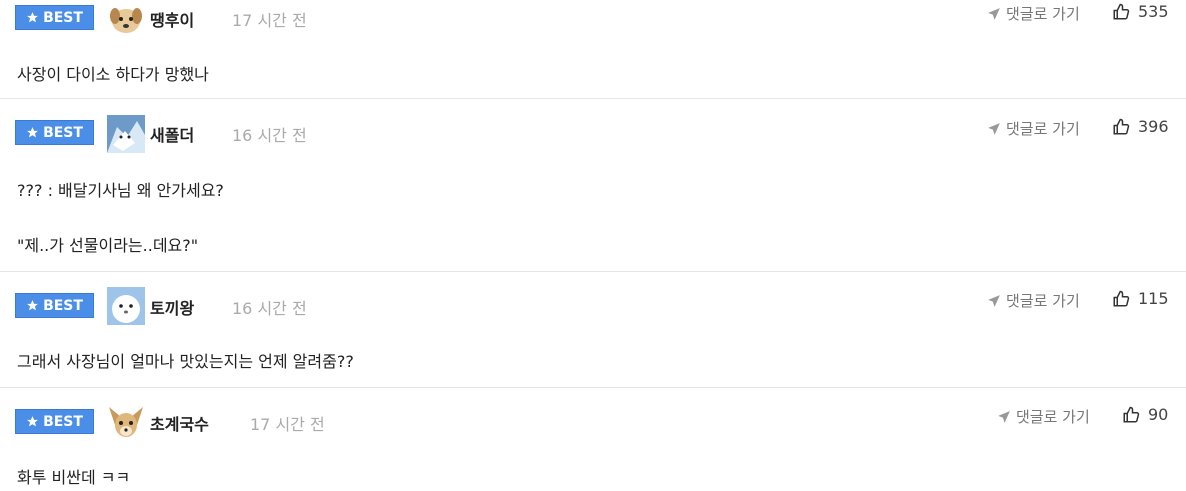 The image size is (1186, 491). Describe the element at coordinates (126, 422) in the screenshot. I see `chihuahua-avatar` at that location.